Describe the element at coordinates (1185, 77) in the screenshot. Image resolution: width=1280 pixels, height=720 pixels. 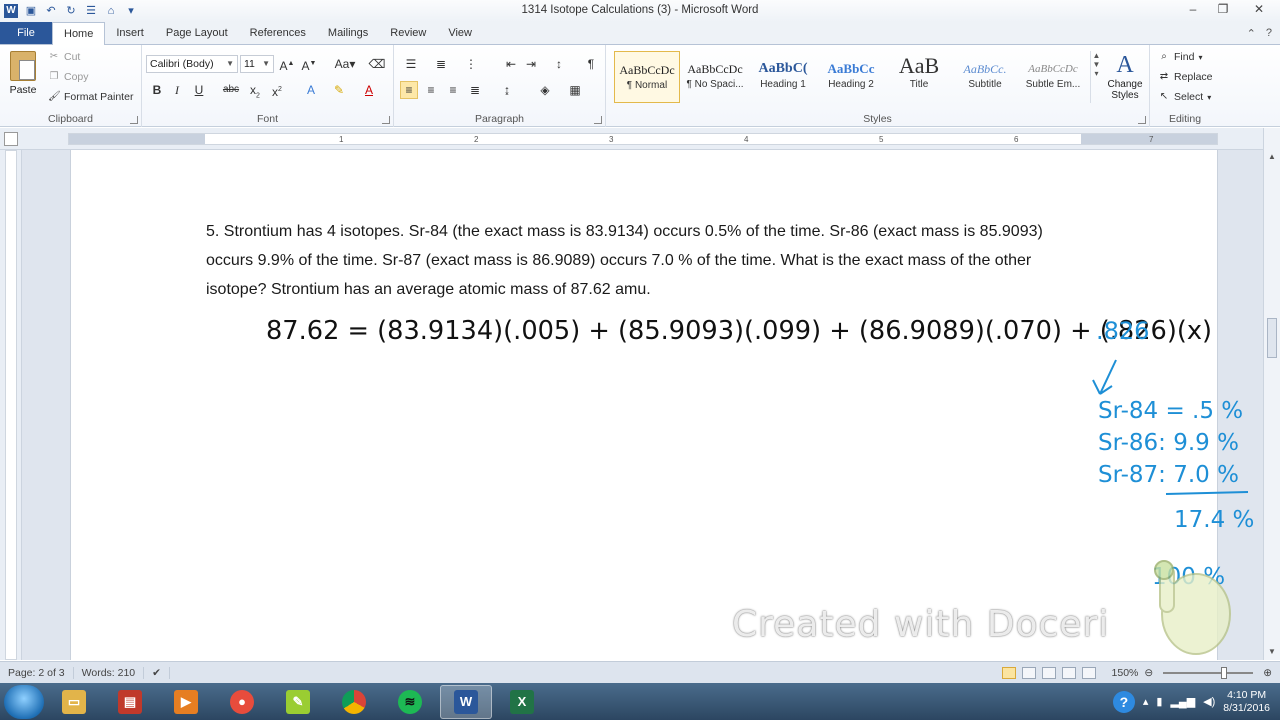
I see `replace-button: ⇄ Replace` at that location.